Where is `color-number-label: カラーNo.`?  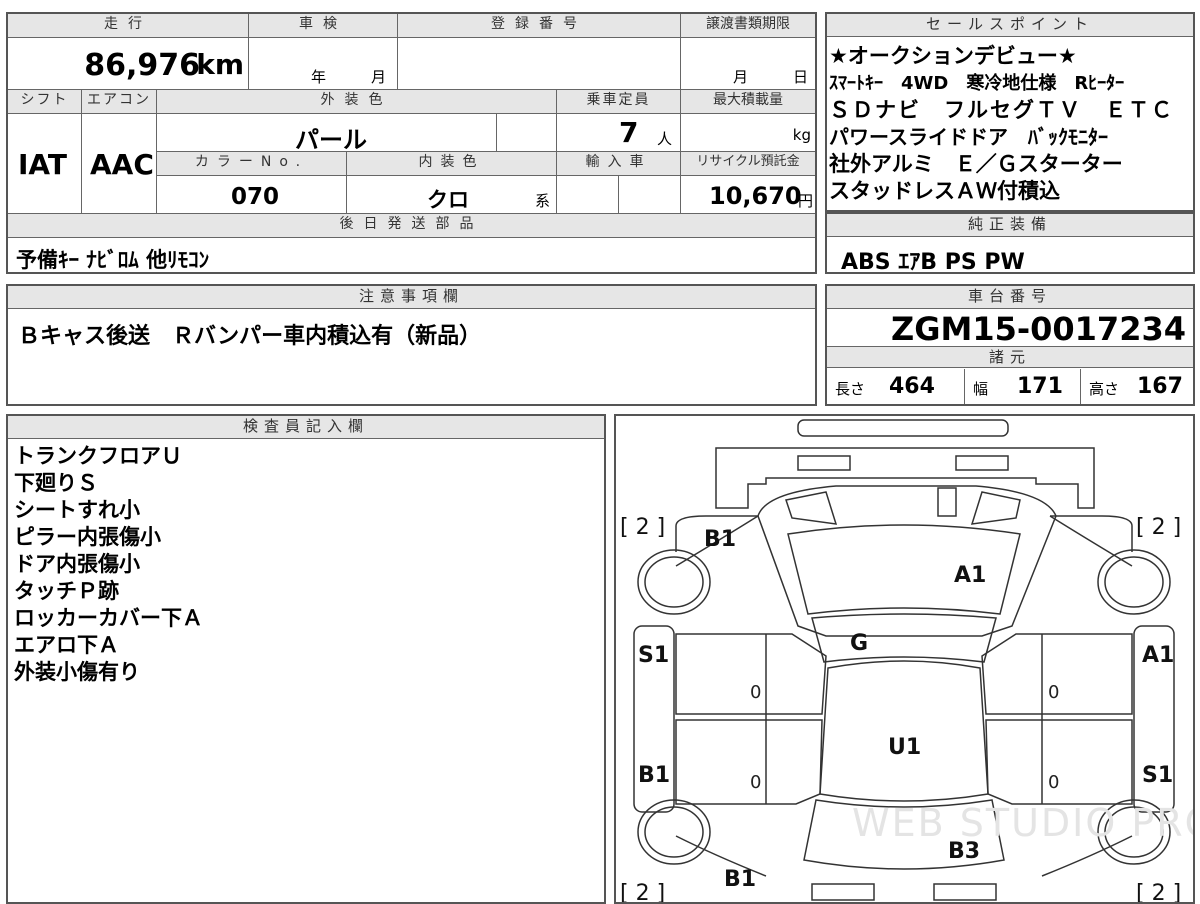 color-number-label: カラーNo. is located at coordinates (252, 164).